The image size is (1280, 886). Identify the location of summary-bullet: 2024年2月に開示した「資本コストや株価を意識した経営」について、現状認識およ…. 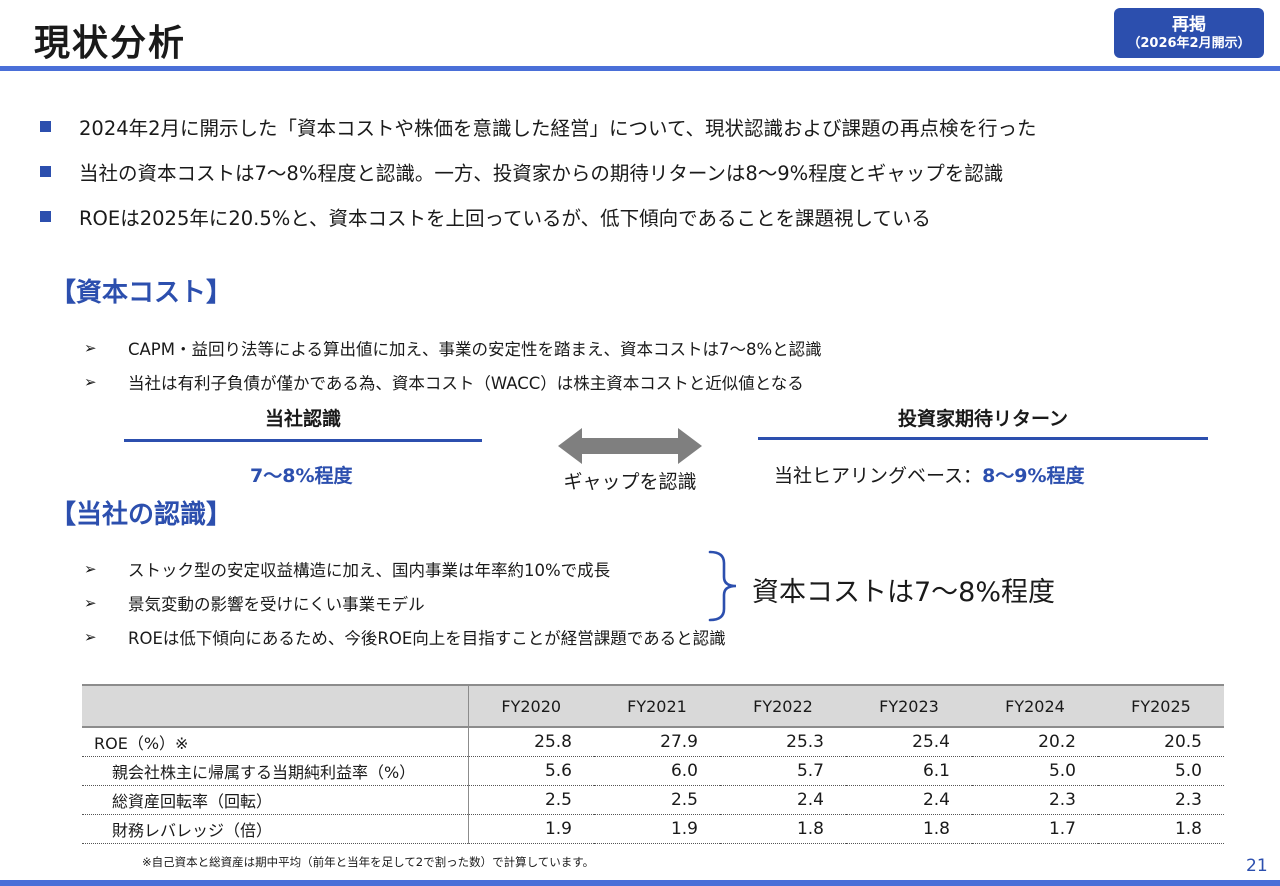
(646, 126).